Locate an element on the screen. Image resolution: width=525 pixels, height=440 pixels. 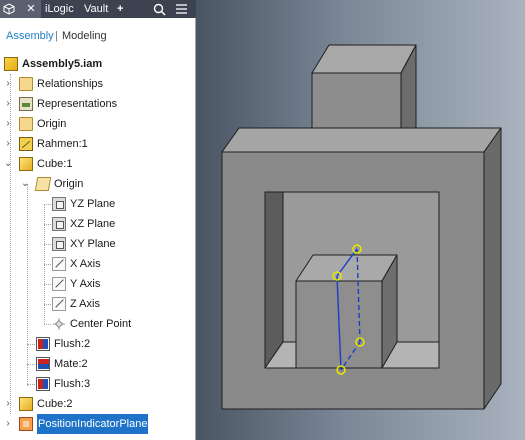
tree-node-cube-origin: ⌄ Origin is located at coordinates (97, 184).